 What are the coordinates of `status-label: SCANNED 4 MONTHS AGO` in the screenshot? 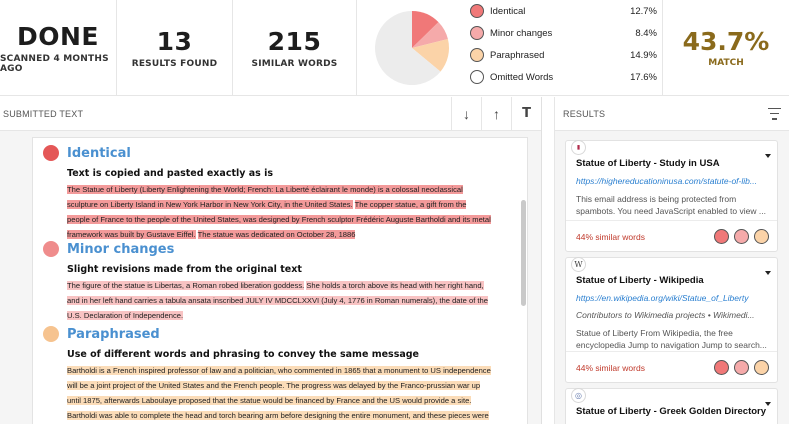 It's located at (54, 63).